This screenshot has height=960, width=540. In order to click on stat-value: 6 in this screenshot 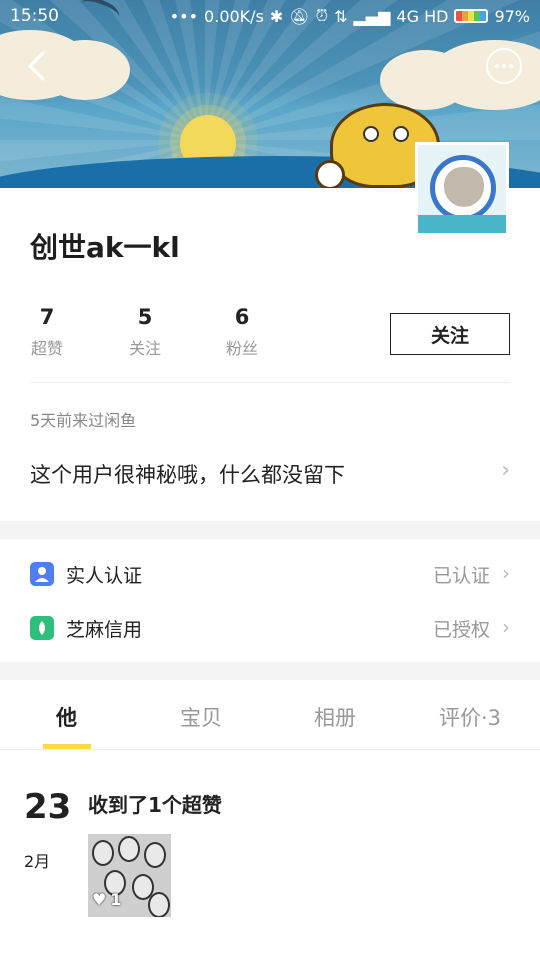, I will do `click(242, 317)`.